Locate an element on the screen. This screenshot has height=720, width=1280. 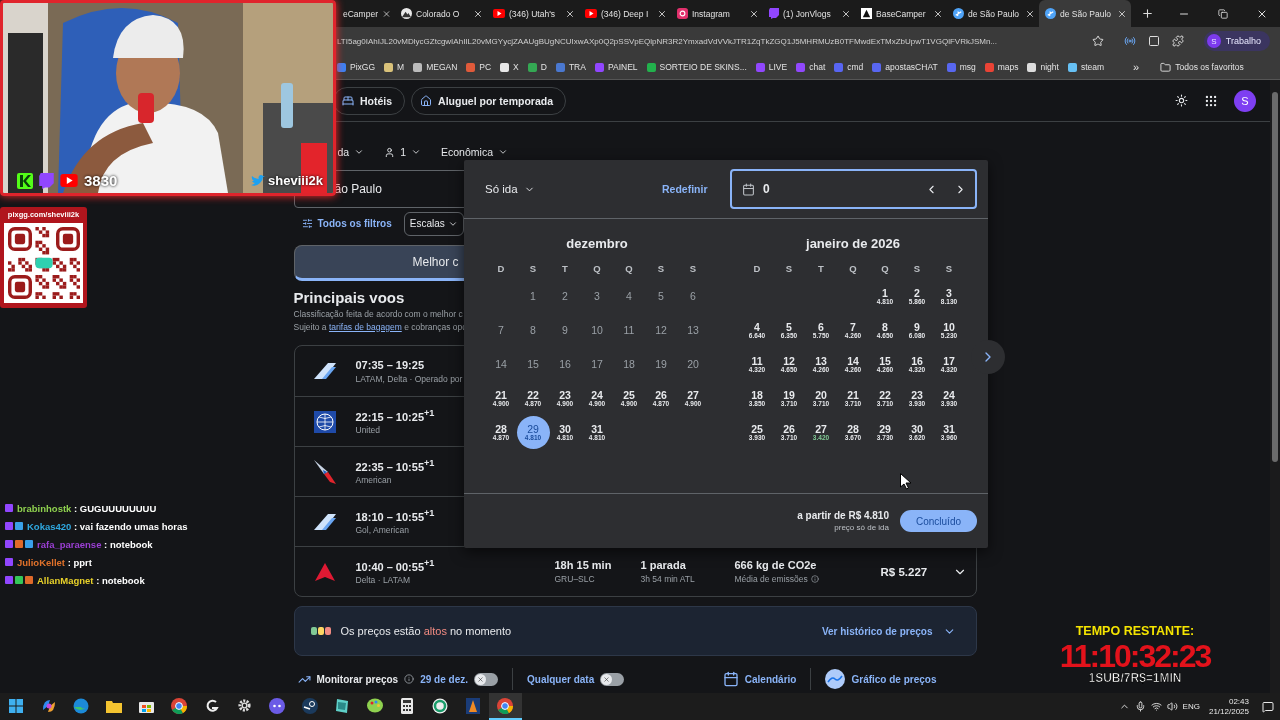
flight-times: 22:15 – 10:25$^{+1}$ is located at coordinates (395, 415).